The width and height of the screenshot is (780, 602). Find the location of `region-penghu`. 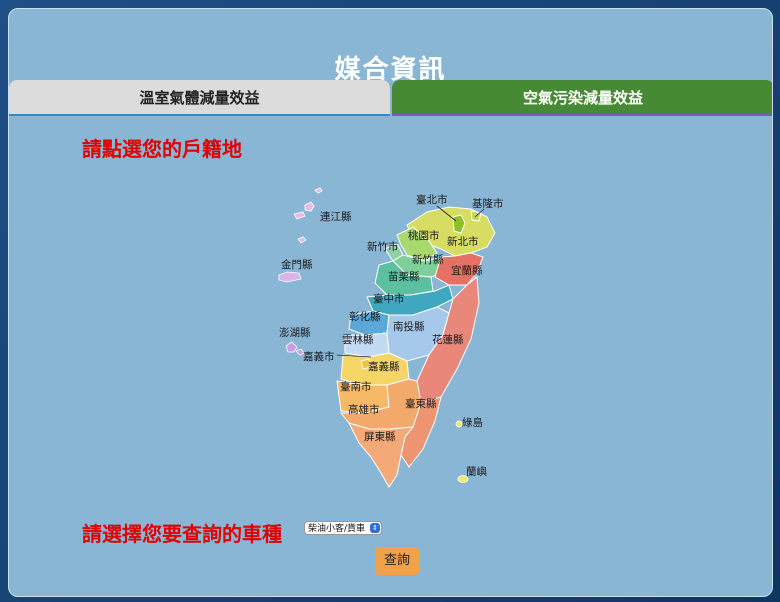

region-penghu is located at coordinates (295, 348).